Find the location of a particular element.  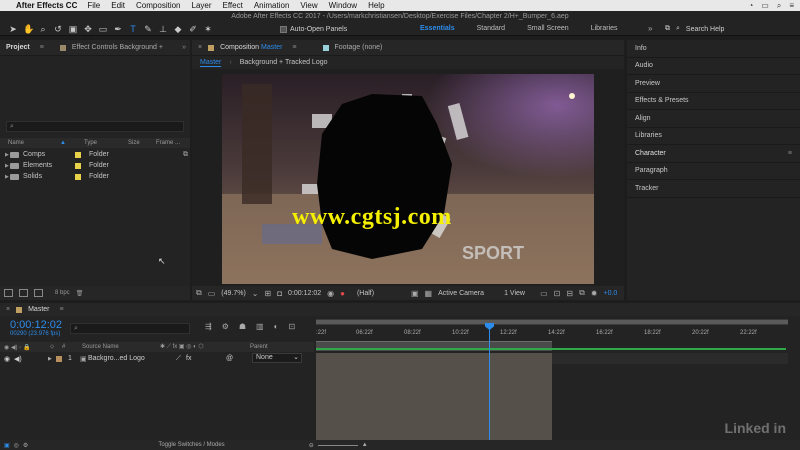

zoom-tool-icon: ⌕ is located at coordinates (43, 29).